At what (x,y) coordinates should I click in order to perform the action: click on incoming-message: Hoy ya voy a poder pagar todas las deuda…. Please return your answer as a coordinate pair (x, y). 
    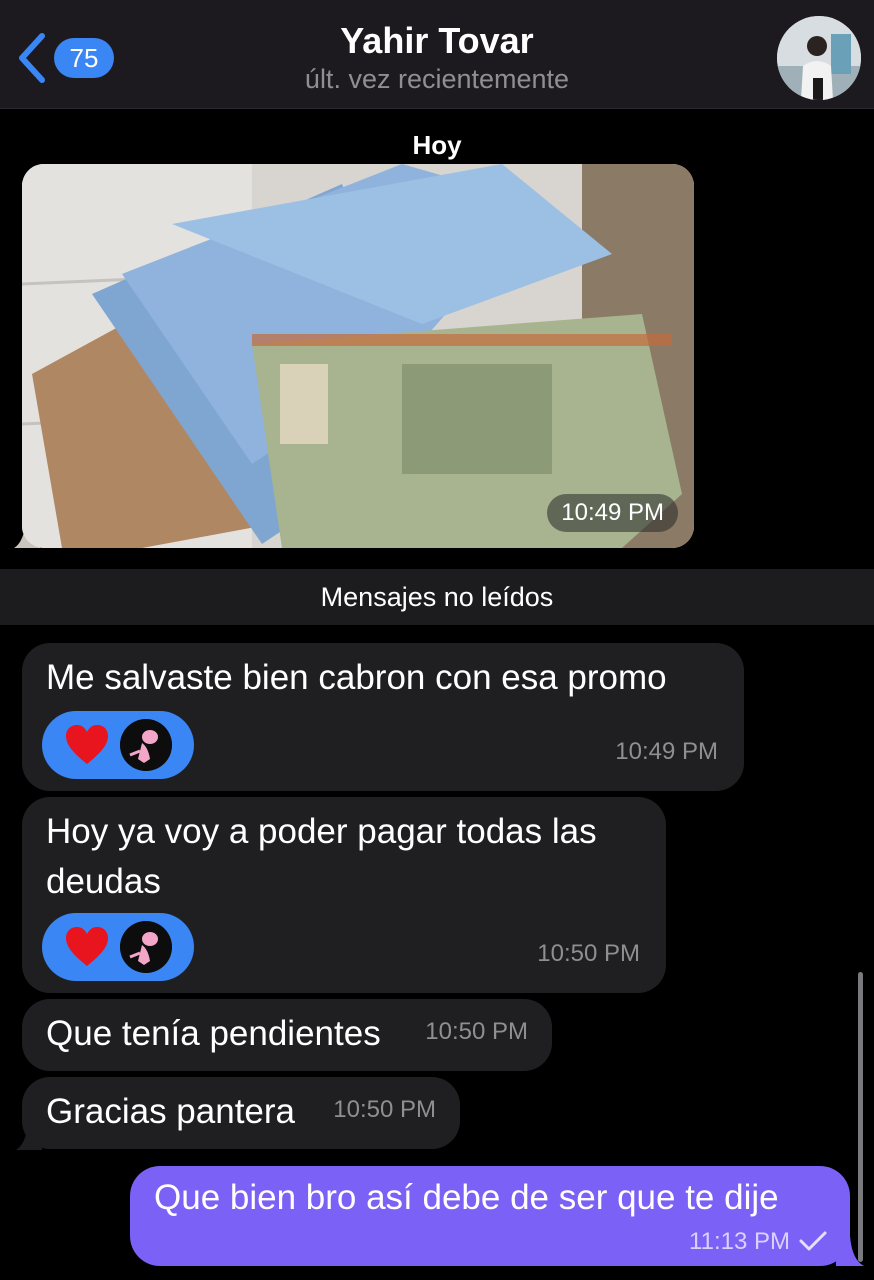
    Looking at the image, I should click on (344, 895).